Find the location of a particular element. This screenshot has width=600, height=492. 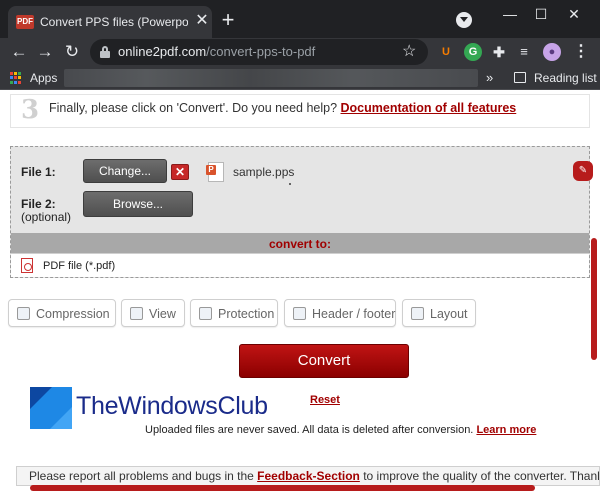

reset-link: Reset is located at coordinates (325, 400).